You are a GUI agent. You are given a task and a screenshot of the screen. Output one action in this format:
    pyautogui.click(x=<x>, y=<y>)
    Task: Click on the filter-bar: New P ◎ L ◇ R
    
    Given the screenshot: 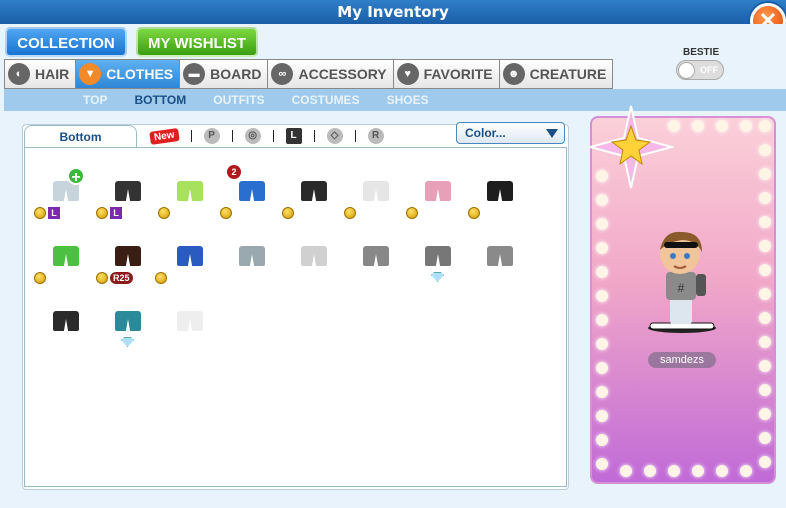 What is the action you would take?
    pyautogui.click(x=266, y=136)
    